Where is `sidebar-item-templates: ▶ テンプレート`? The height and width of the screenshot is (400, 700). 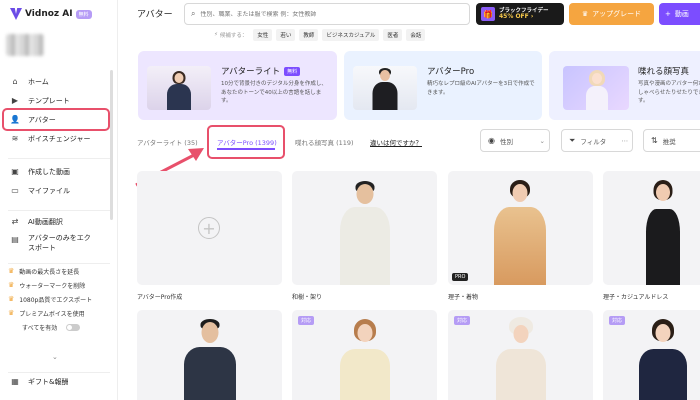 sidebar-item-templates: ▶ テンプレート is located at coordinates (59, 100).